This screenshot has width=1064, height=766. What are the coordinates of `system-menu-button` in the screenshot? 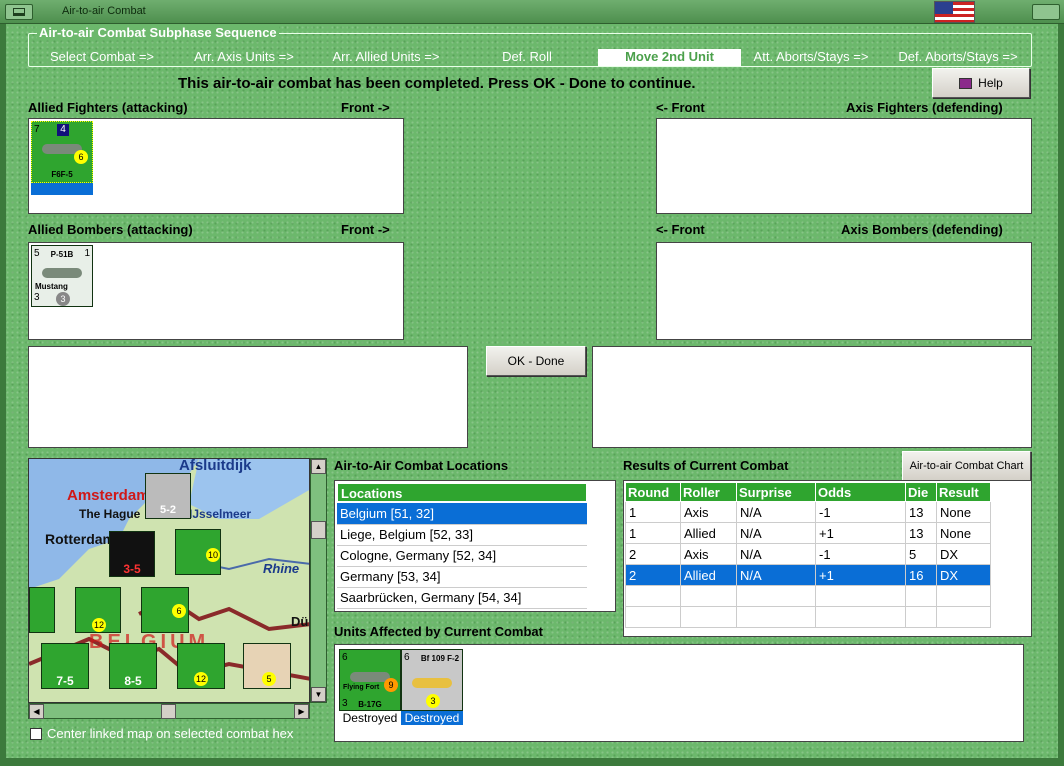 It's located at (19, 12).